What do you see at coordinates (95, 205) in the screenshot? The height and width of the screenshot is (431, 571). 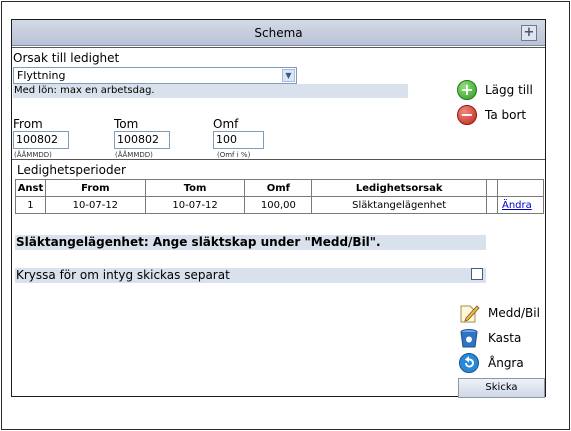 I see `cell-from: 10-07-12` at bounding box center [95, 205].